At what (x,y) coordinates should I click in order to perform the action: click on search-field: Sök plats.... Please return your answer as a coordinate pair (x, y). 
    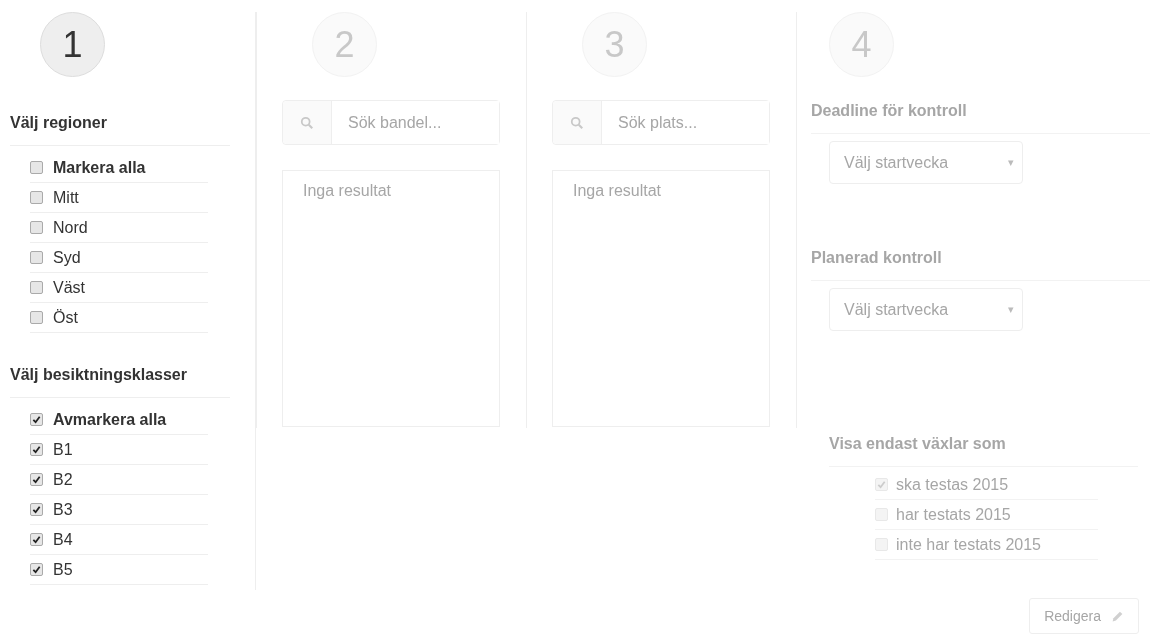
    Looking at the image, I should click on (661, 122).